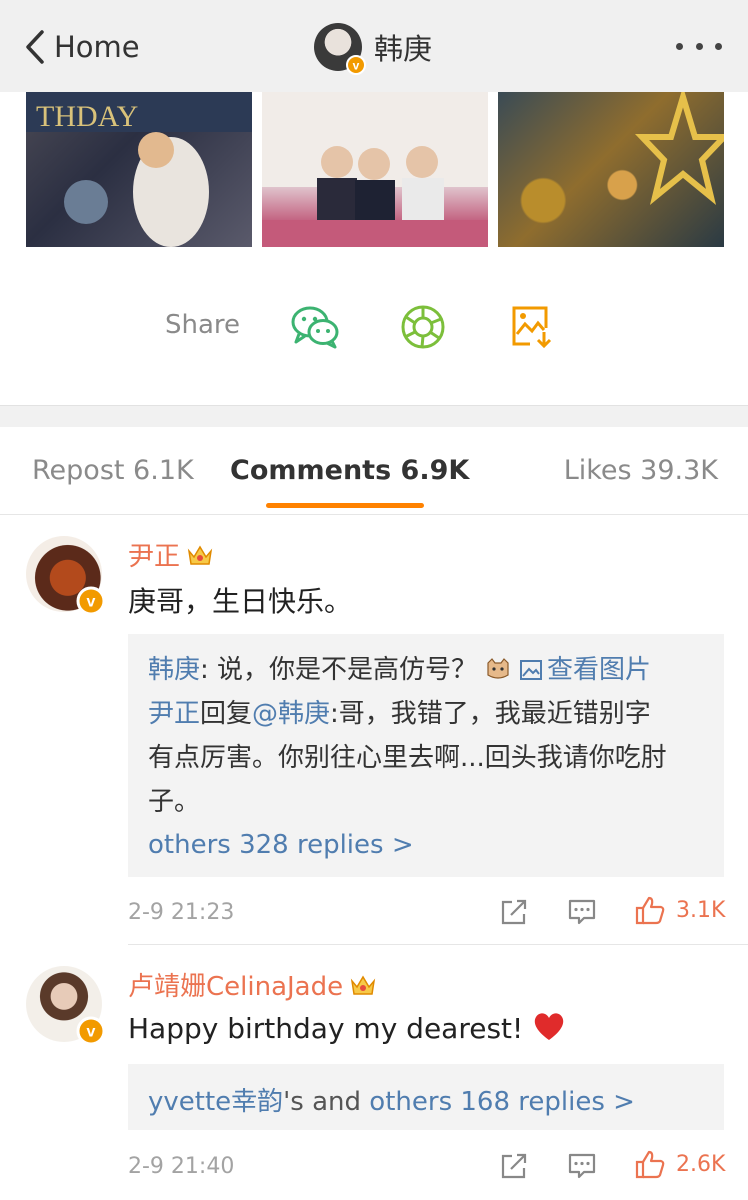 This screenshot has height=1200, width=748. I want to click on reply-line: 尹正回复@韩庚:哥，我错了，我最近错别字, so click(426, 714).